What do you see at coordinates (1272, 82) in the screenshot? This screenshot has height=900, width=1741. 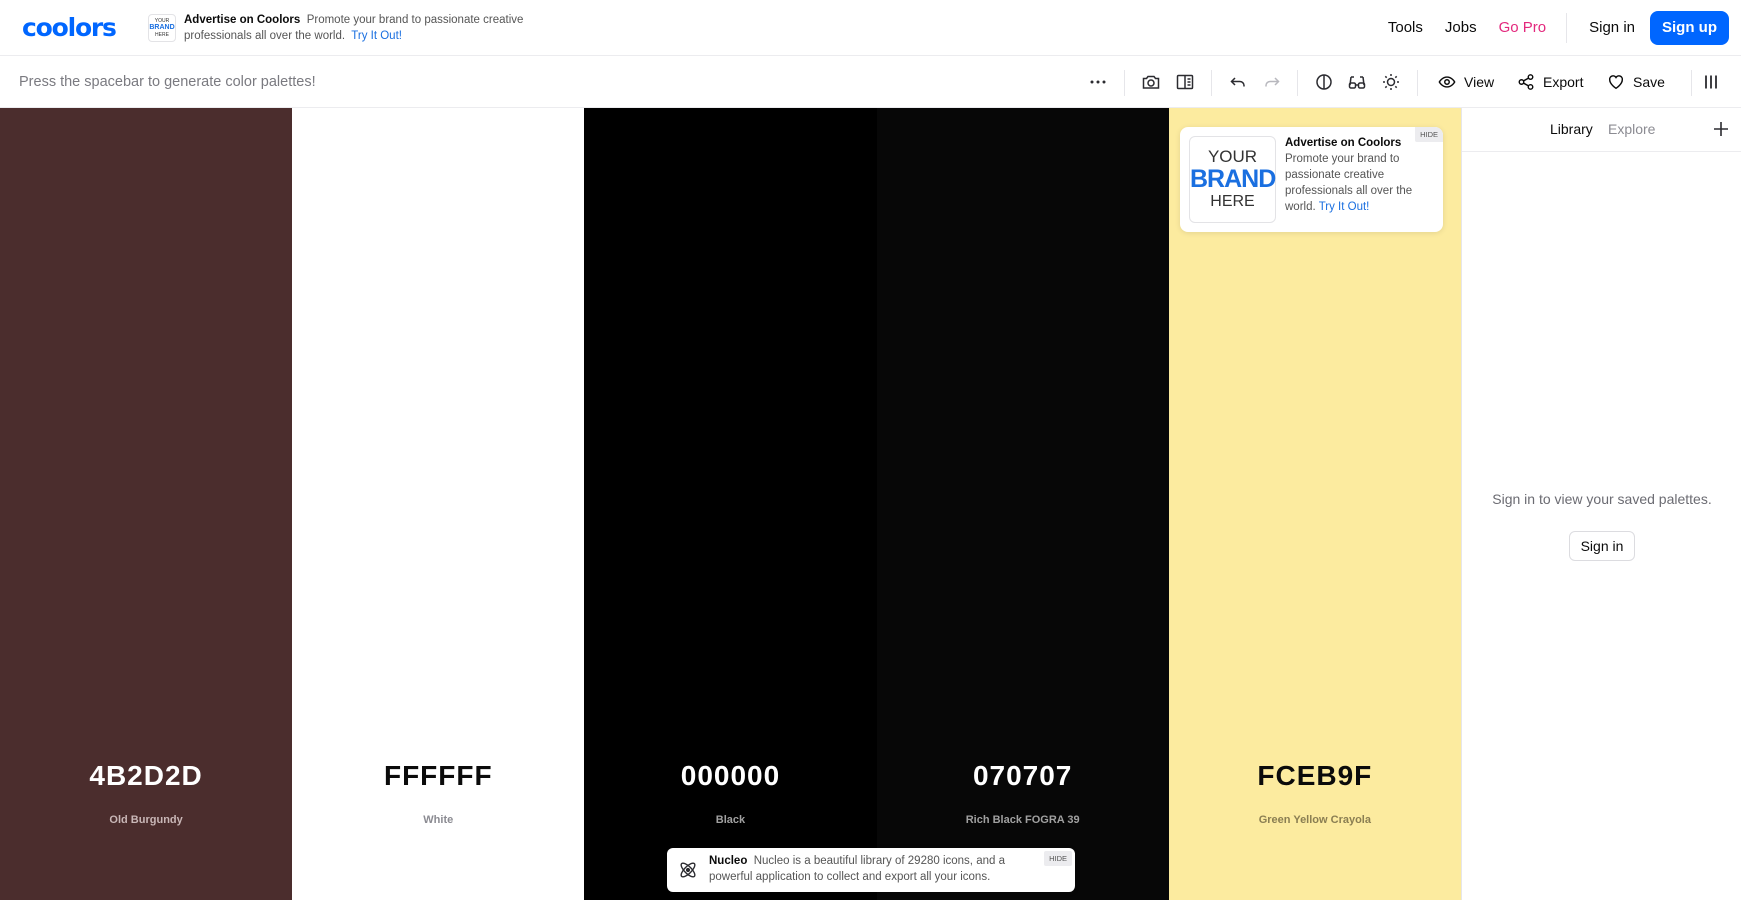 I see `redo-icon` at bounding box center [1272, 82].